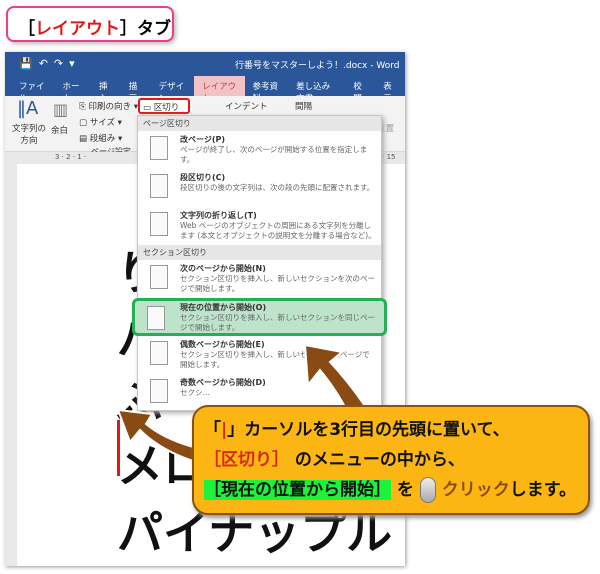 This screenshot has height=574, width=600. I want to click on mouse-icon, so click(427, 490).